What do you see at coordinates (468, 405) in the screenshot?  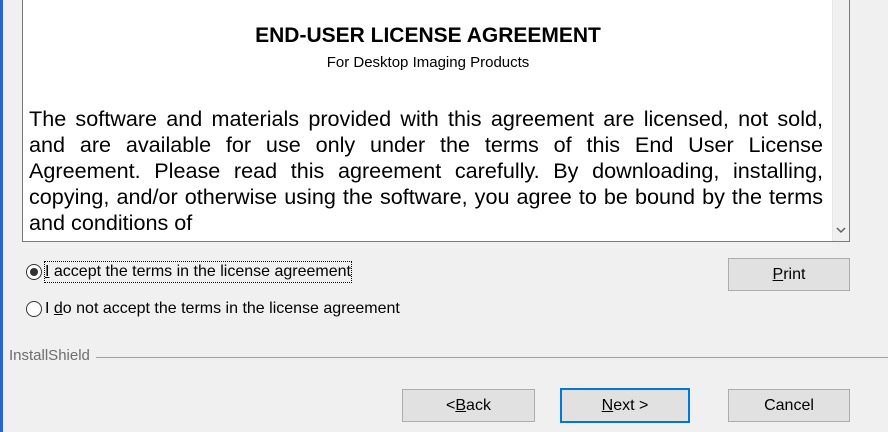 I see `back-button: < Back` at bounding box center [468, 405].